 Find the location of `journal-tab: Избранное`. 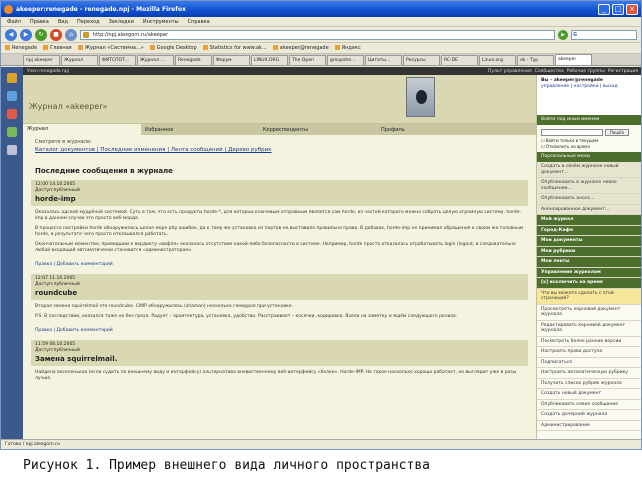

journal-tab: Избранное is located at coordinates (200, 130).